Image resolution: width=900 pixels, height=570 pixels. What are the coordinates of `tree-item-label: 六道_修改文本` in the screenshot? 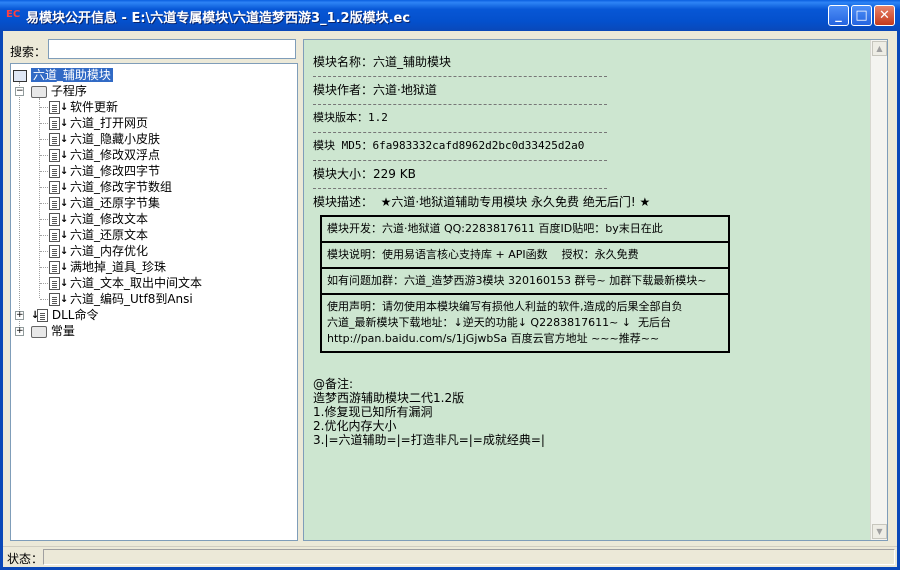 It's located at (109, 219).